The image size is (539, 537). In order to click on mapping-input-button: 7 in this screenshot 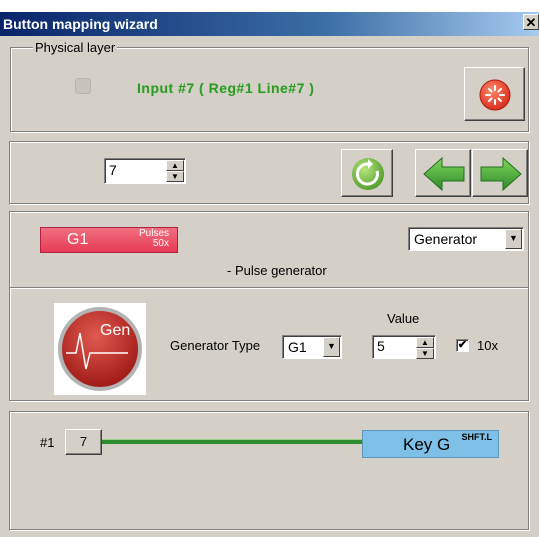, I will do `click(83, 442)`.